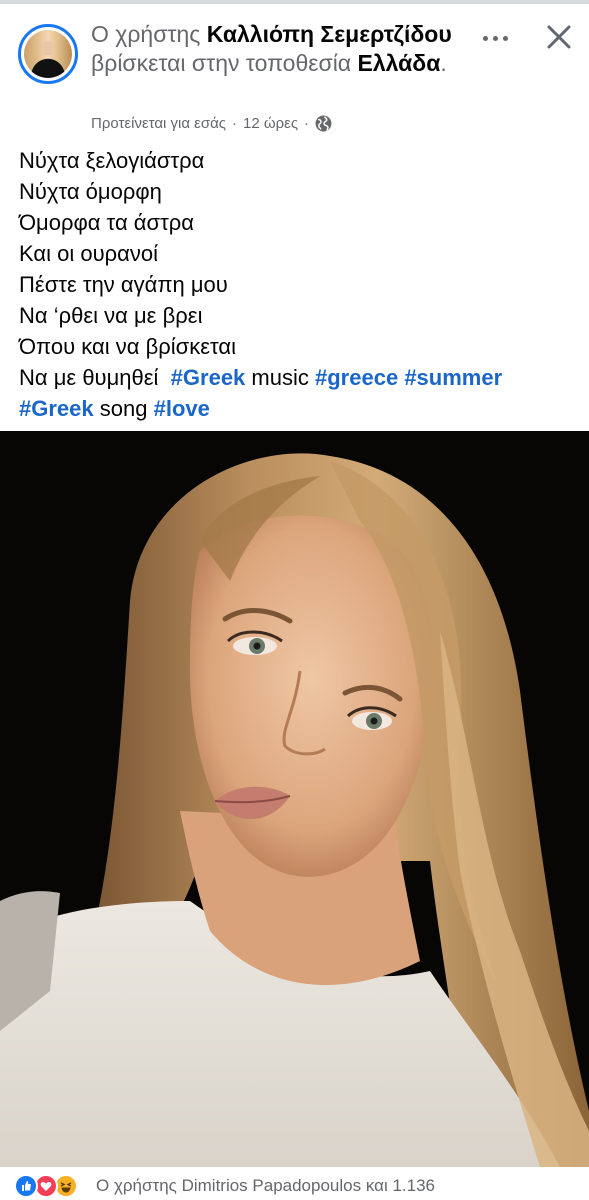 This screenshot has width=589, height=1200. Describe the element at coordinates (159, 123) in the screenshot. I see `suggested-label: Προτείνεται για εσάς` at that location.